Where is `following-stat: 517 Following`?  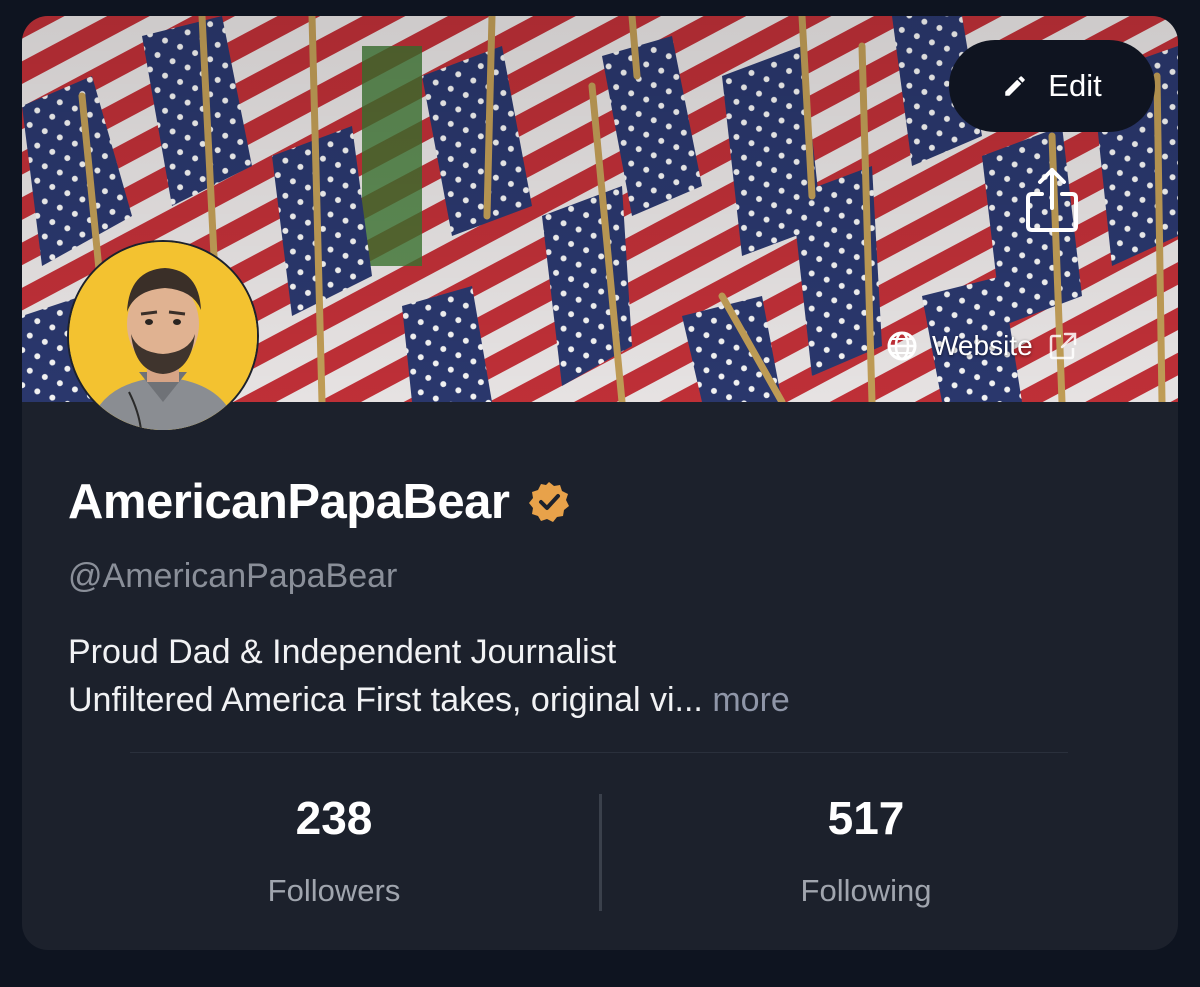
following-stat: 517 Following is located at coordinates (866, 850).